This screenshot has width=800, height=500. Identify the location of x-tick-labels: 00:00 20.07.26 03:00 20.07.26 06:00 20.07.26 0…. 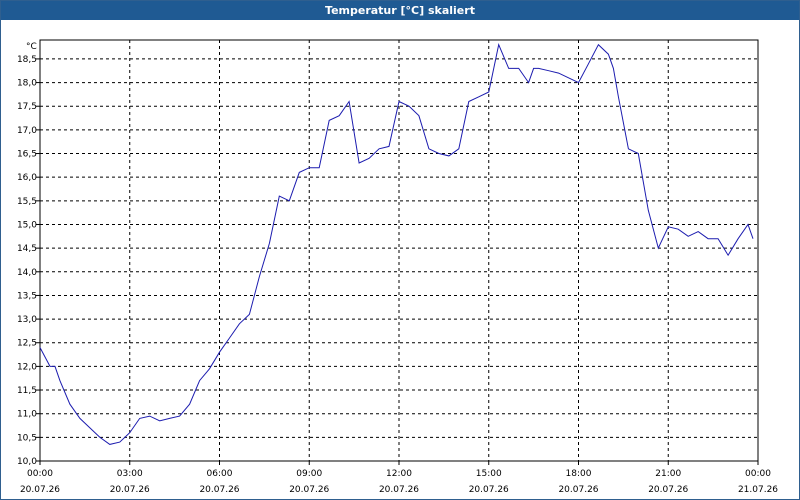
(399, 482).